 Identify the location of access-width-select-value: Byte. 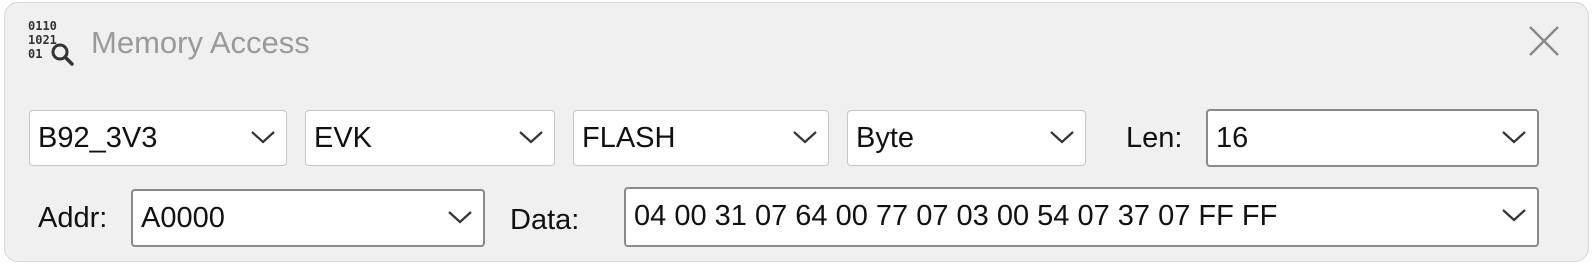
(885, 138).